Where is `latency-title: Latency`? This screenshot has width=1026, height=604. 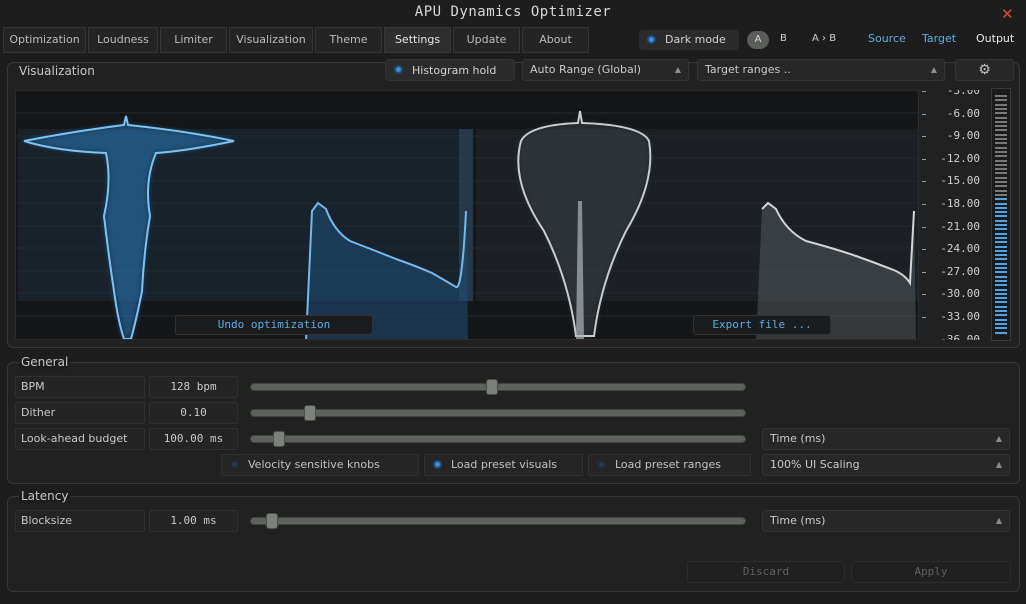
latency-title: Latency is located at coordinates (45, 496).